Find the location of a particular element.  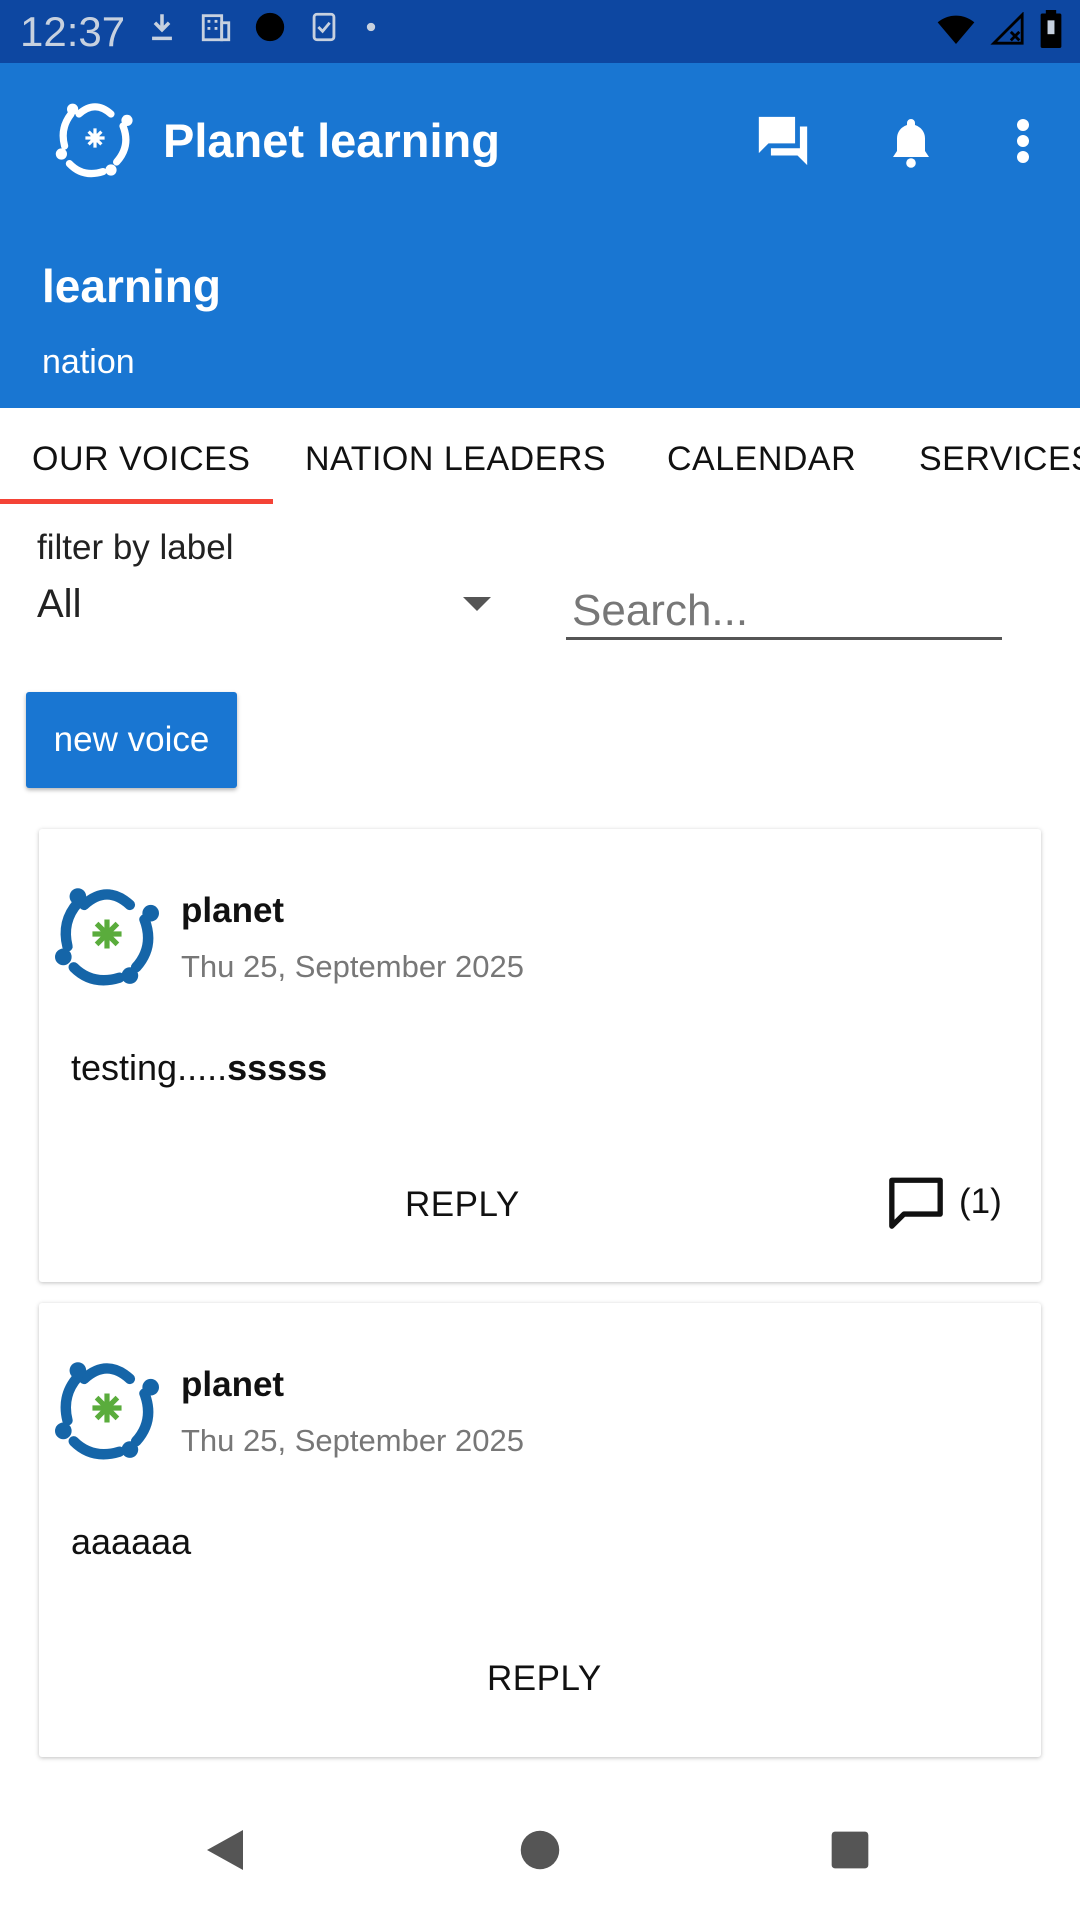

post-message-bold: sssss is located at coordinates (277, 1067).